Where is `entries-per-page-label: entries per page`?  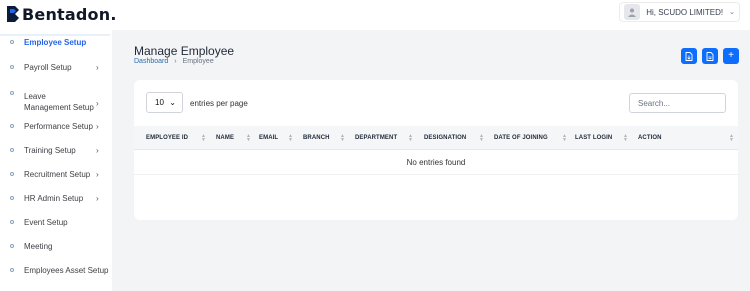 entries-per-page-label: entries per page is located at coordinates (219, 103).